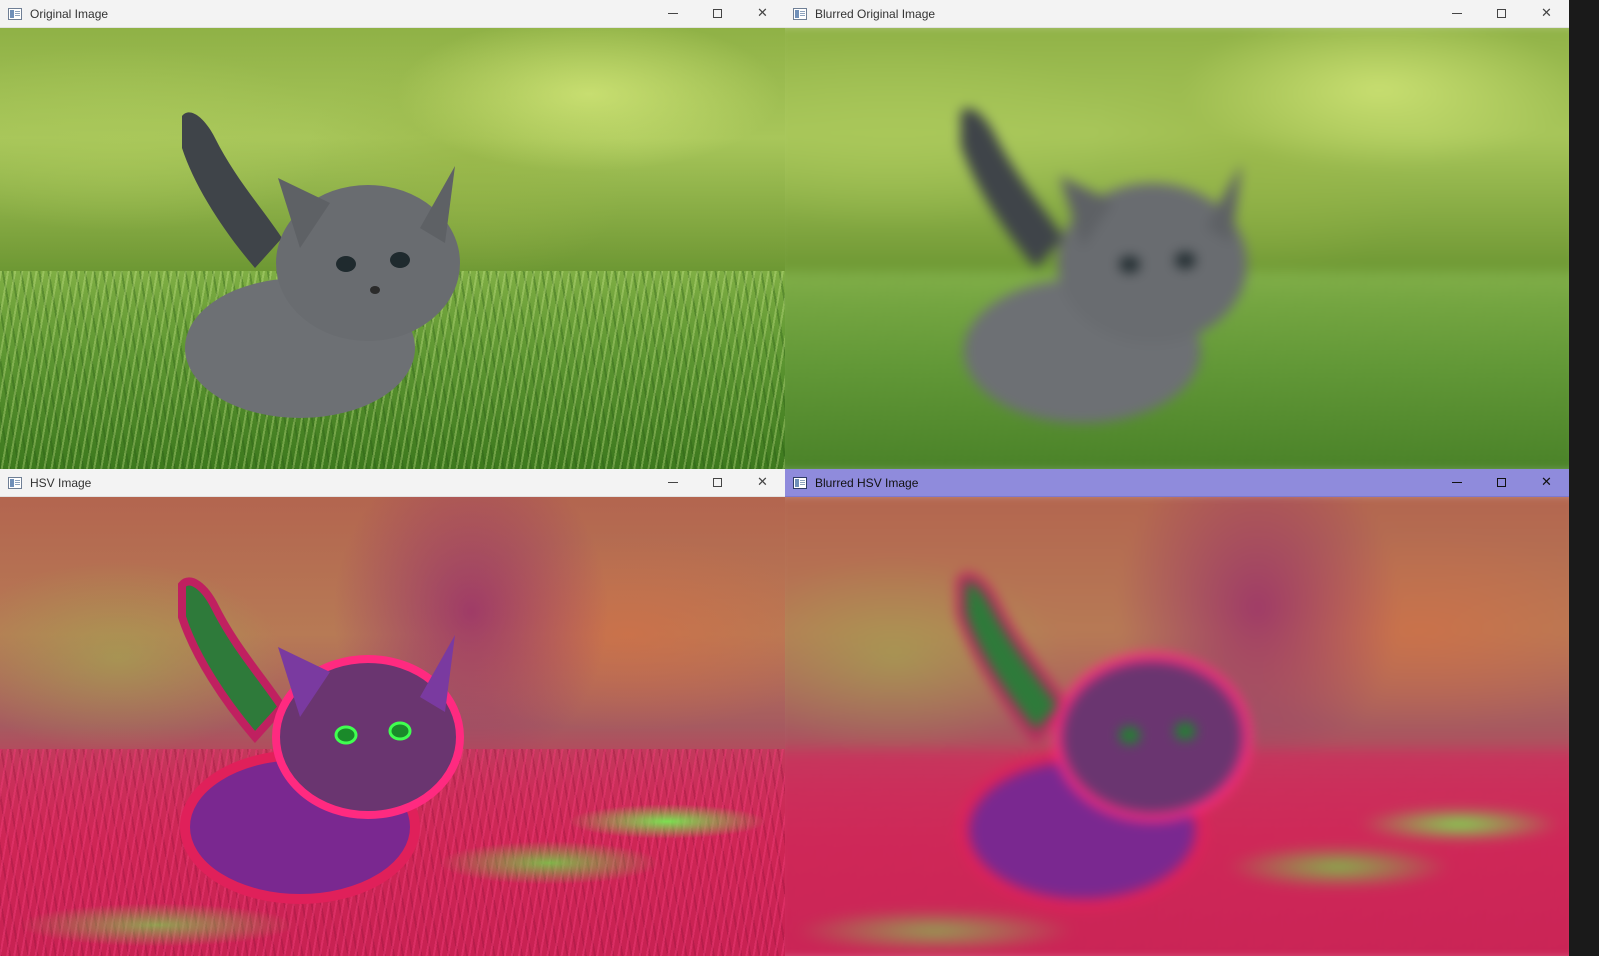  What do you see at coordinates (392, 14) in the screenshot?
I see `titlebar: Original Image ✕` at bounding box center [392, 14].